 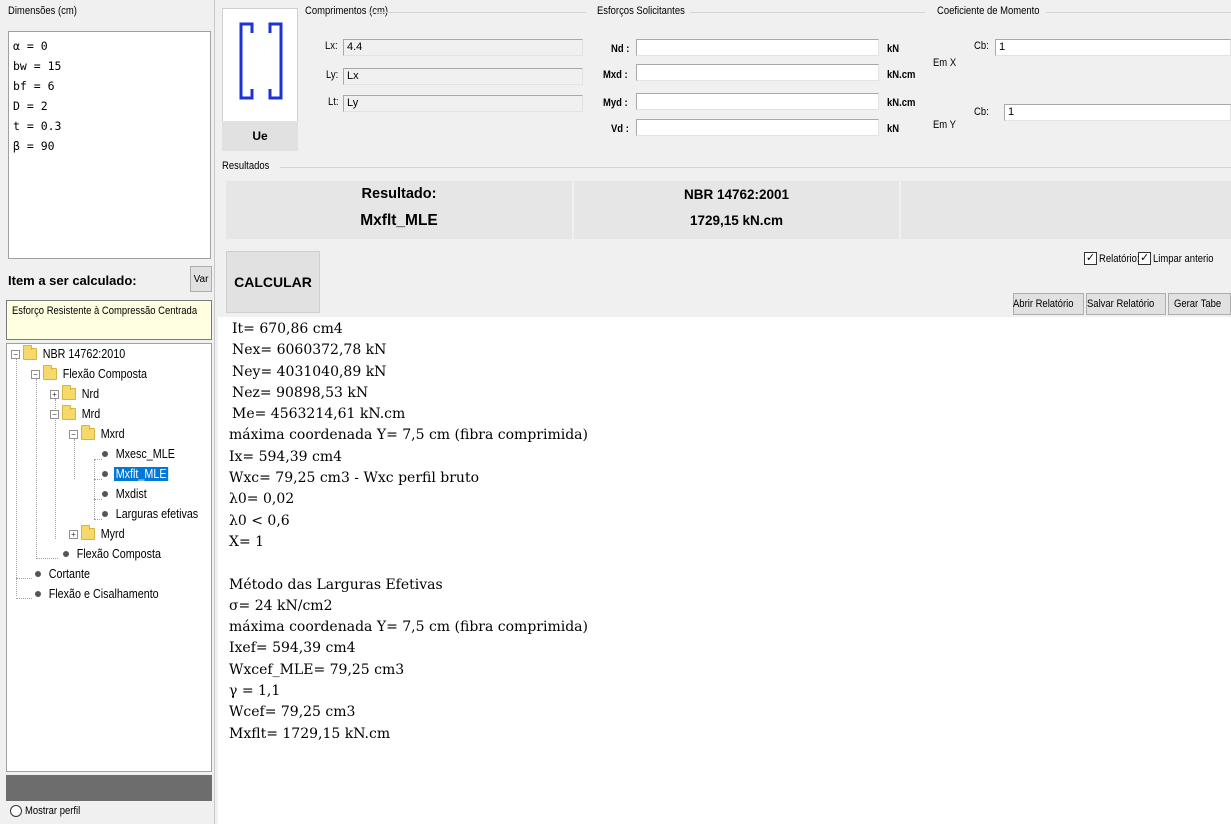 I want to click on selected-item-display: Esforço Resistente à Compressão Centrada, so click(x=109, y=320).